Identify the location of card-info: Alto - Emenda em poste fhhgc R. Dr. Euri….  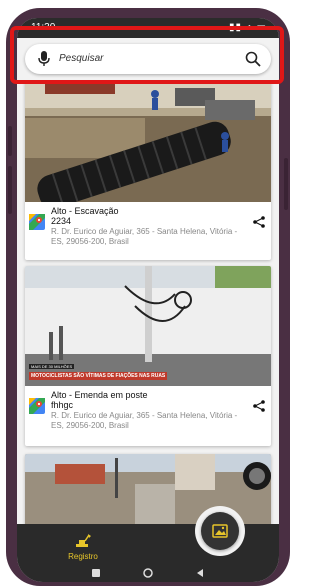
(148, 416).